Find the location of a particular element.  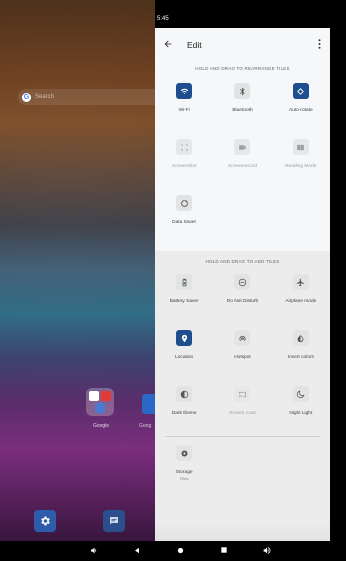

invert-colors-icon is located at coordinates (300, 338).